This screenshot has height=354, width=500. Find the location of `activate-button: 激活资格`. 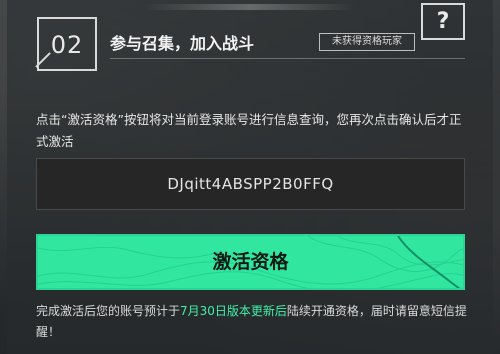

activate-button: 激活资格 is located at coordinates (250, 262).